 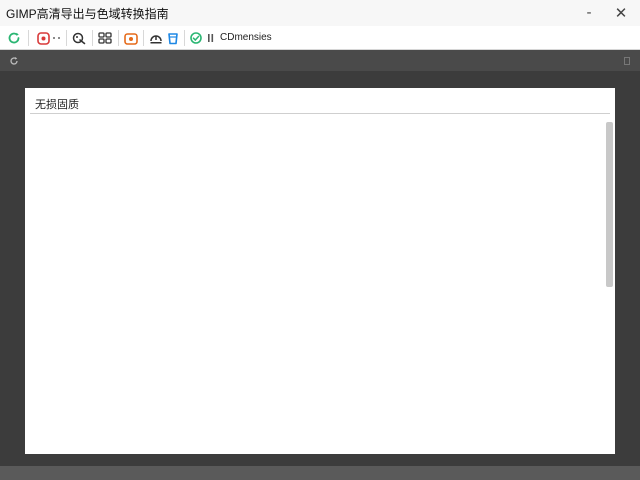 I want to click on scrollbar-thumb, so click(x=609, y=204).